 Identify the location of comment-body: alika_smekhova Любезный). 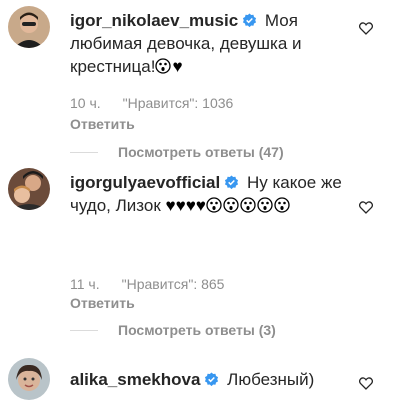
(215, 379).